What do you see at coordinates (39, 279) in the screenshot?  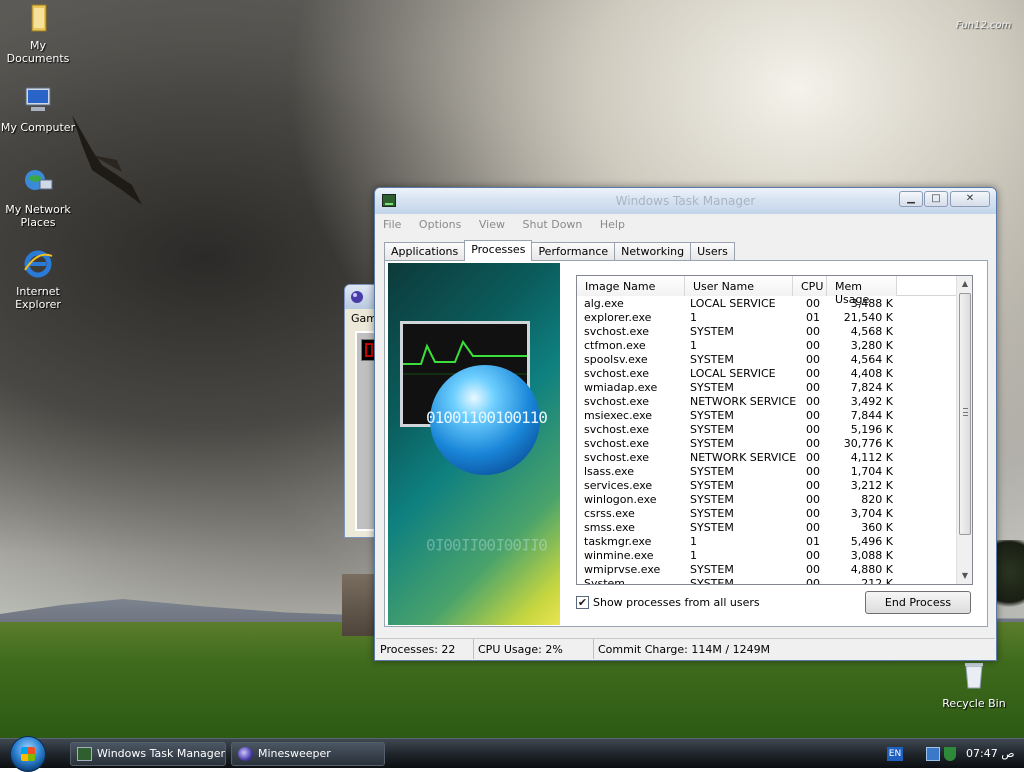 I see `desktop-icon-internet-explorer: Internet Explorer` at bounding box center [39, 279].